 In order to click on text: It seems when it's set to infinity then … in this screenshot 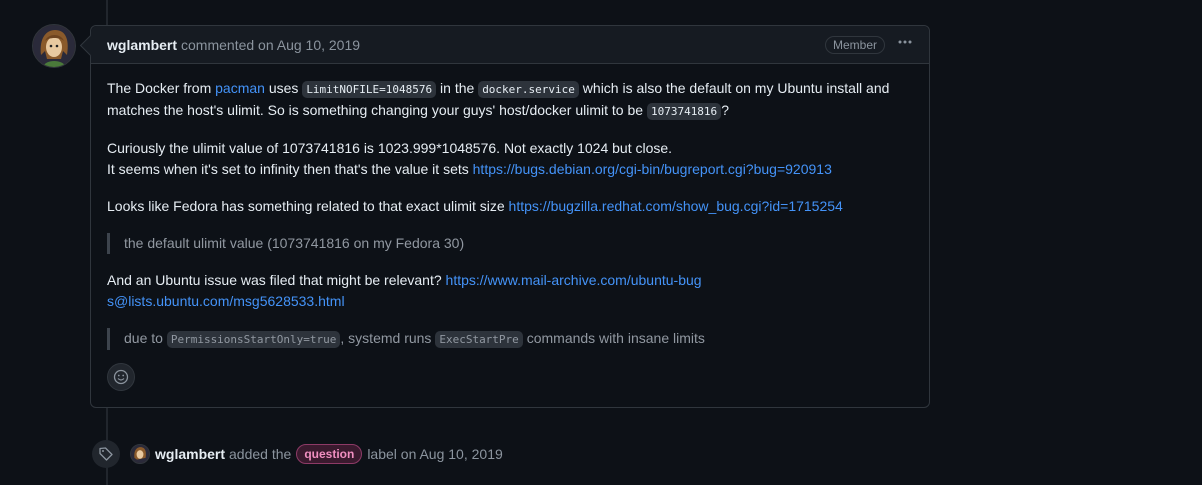, I will do `click(290, 169)`.